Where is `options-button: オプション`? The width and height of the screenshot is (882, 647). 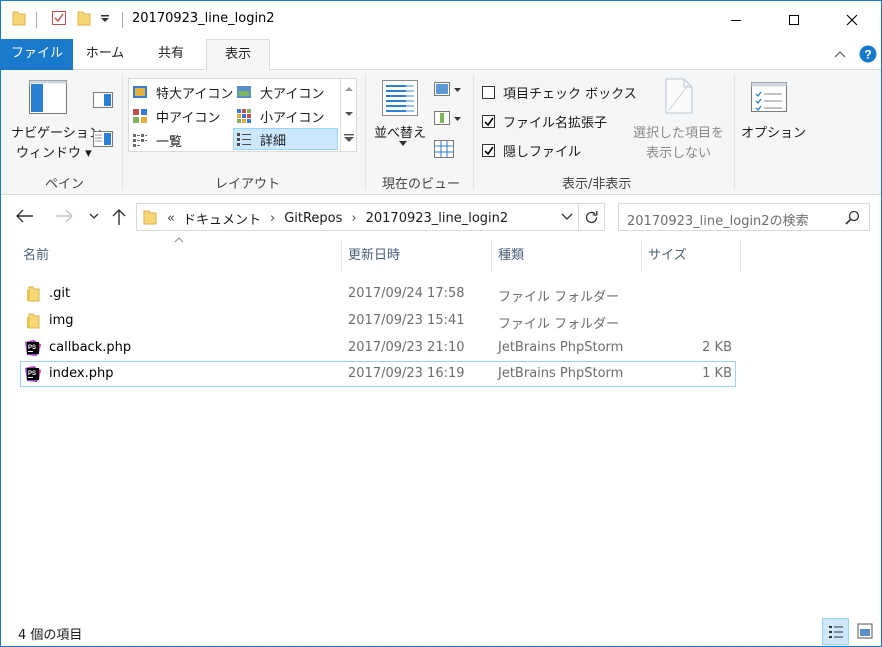 options-button: オプション is located at coordinates (773, 131).